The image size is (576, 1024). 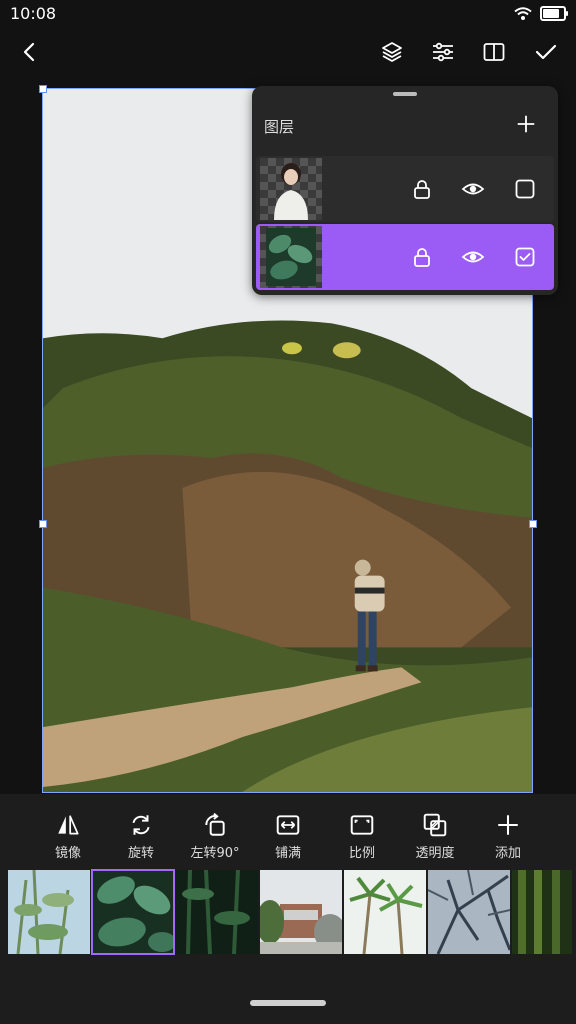 I want to click on tool-label: 添加, so click(x=507, y=853).